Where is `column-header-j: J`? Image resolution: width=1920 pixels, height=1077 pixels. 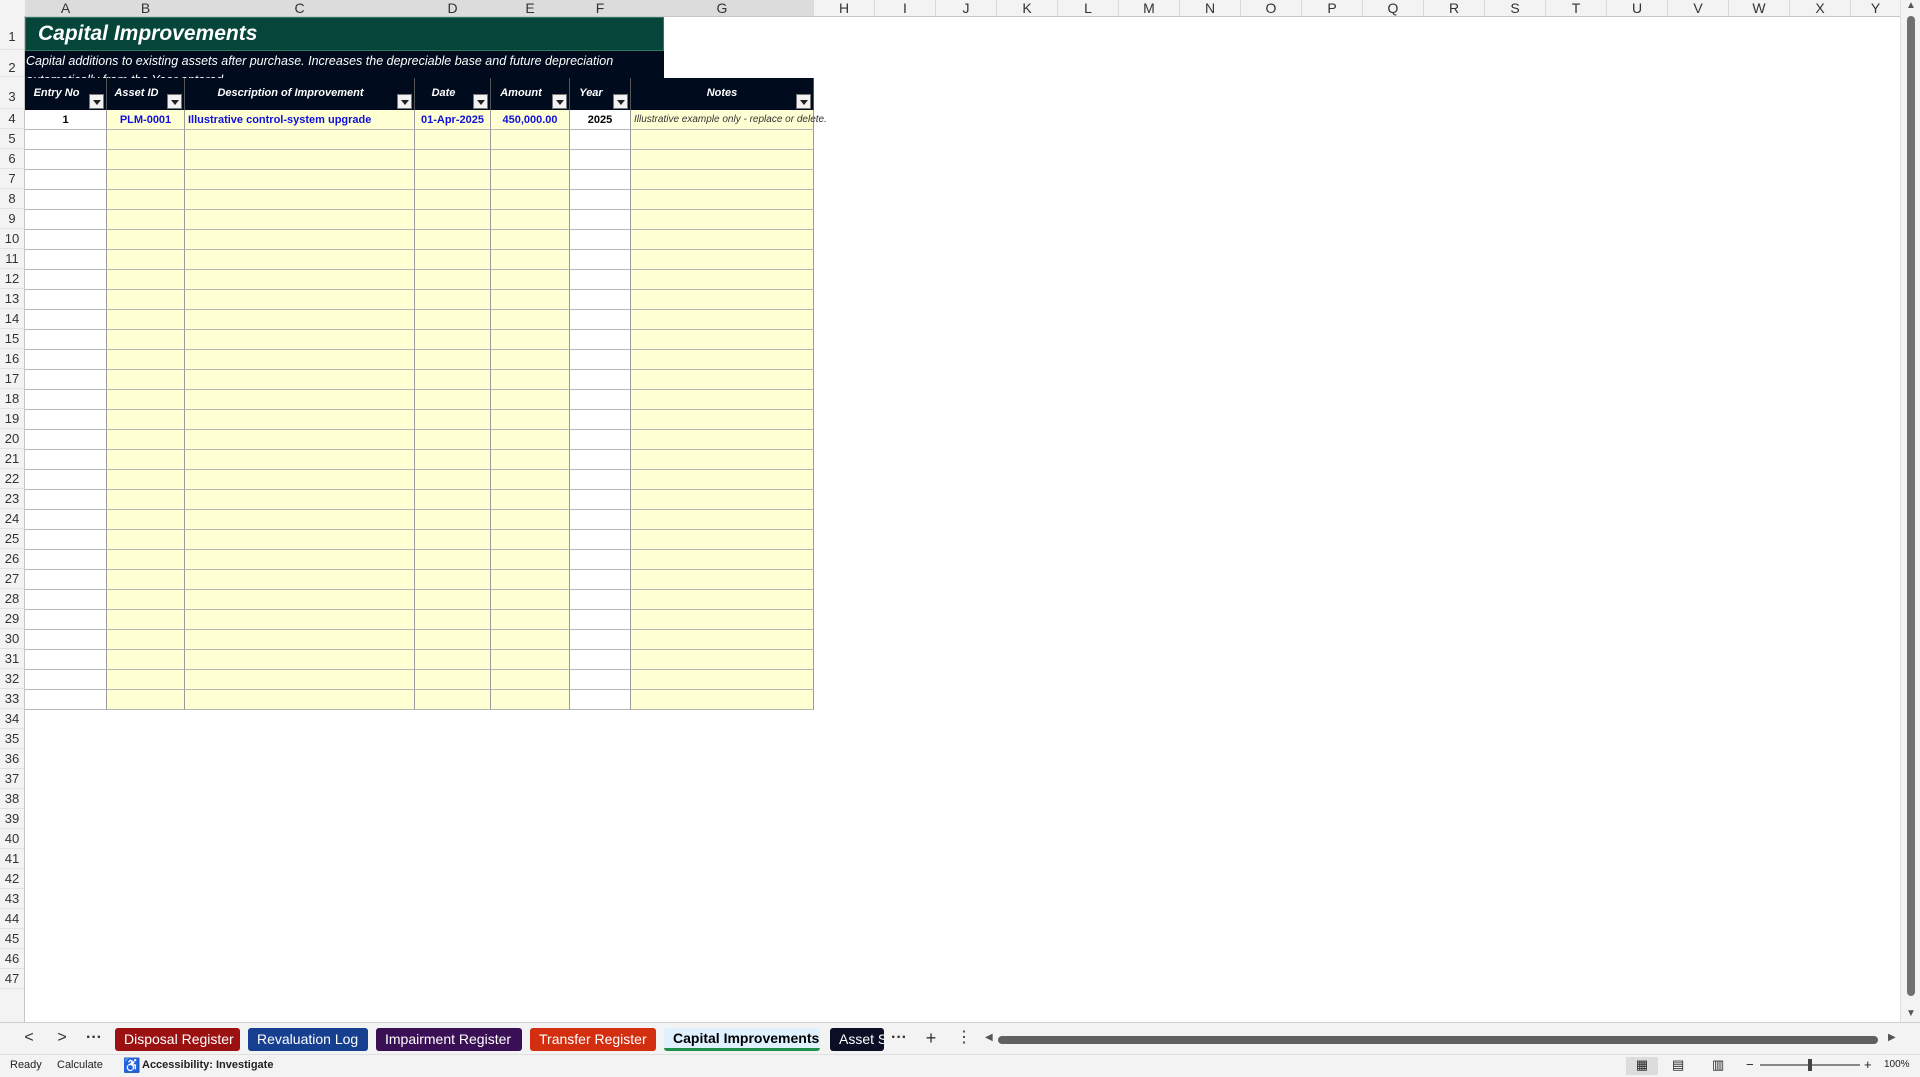
column-header-j: J is located at coordinates (966, 8).